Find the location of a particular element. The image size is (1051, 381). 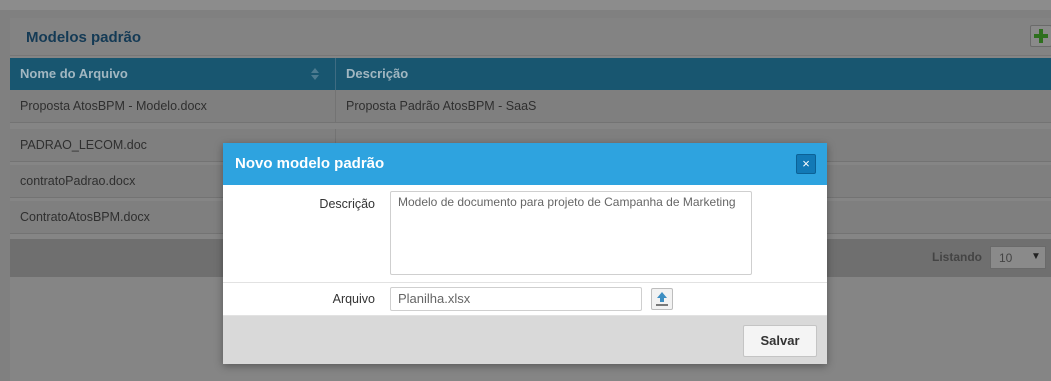

panel-header: Modelos padrão is located at coordinates (530, 37).